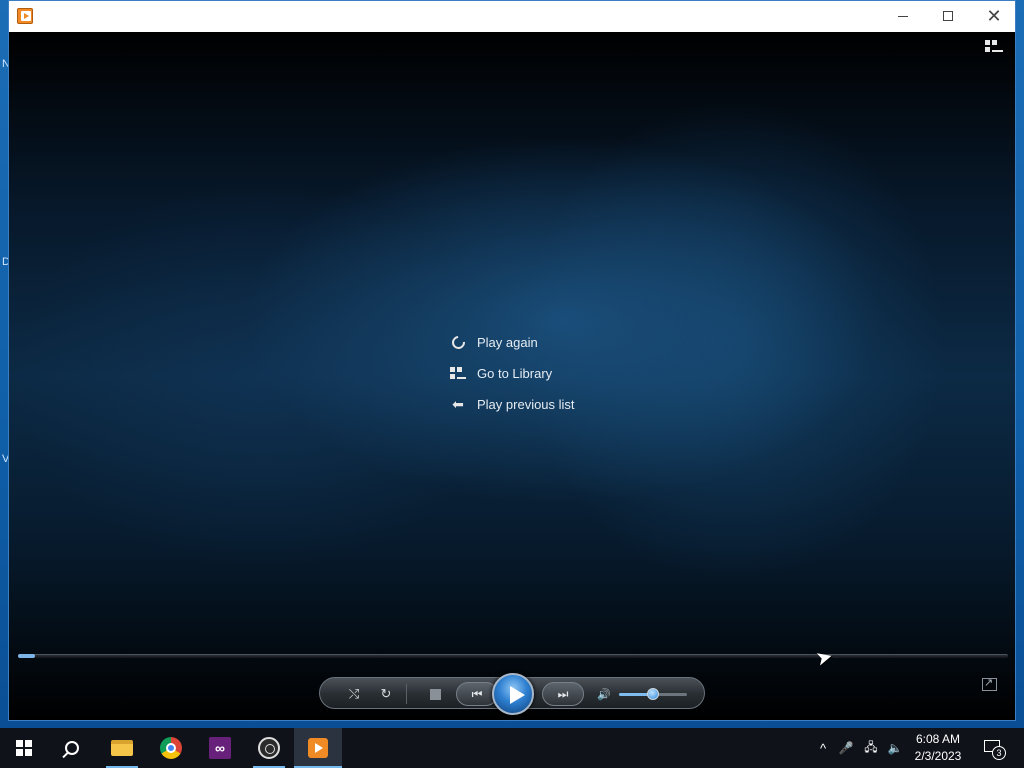 This screenshot has height=768, width=1024. I want to click on search-button, so click(72, 748).